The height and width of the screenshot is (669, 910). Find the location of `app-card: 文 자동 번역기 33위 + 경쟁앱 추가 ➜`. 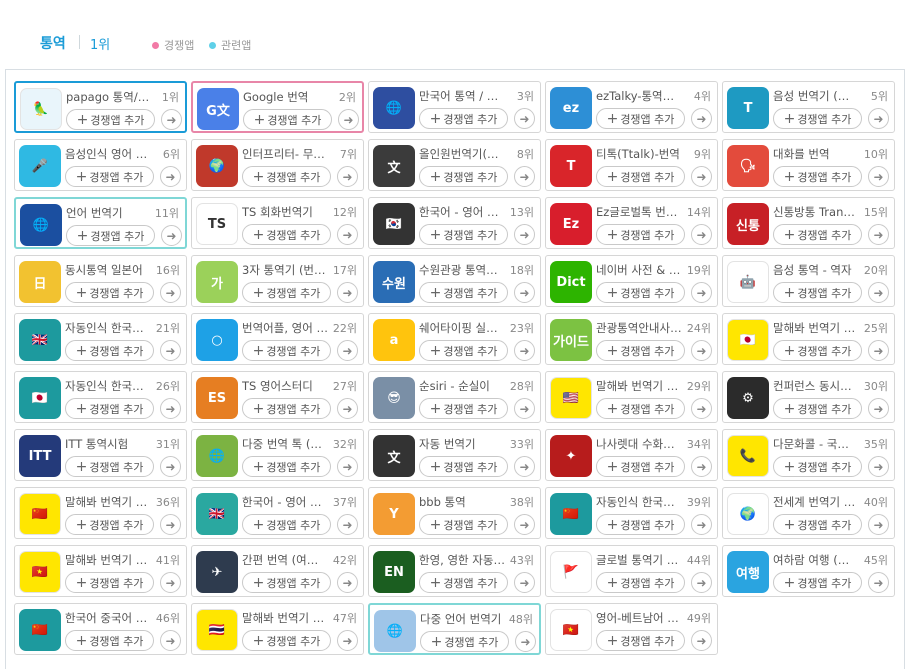

app-card: 文 자동 번역기 33위 + 경쟁앱 추가 ➜ is located at coordinates (454, 455).